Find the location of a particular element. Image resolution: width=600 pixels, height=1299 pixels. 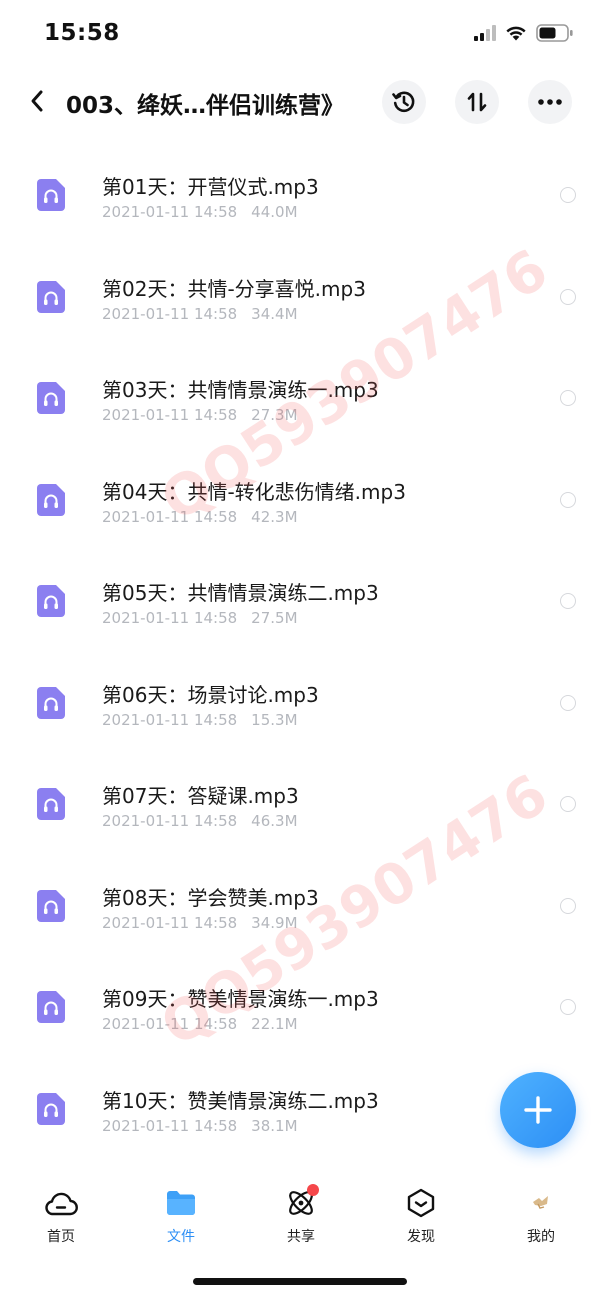

cellular-signal-icon is located at coordinates (485, 33).